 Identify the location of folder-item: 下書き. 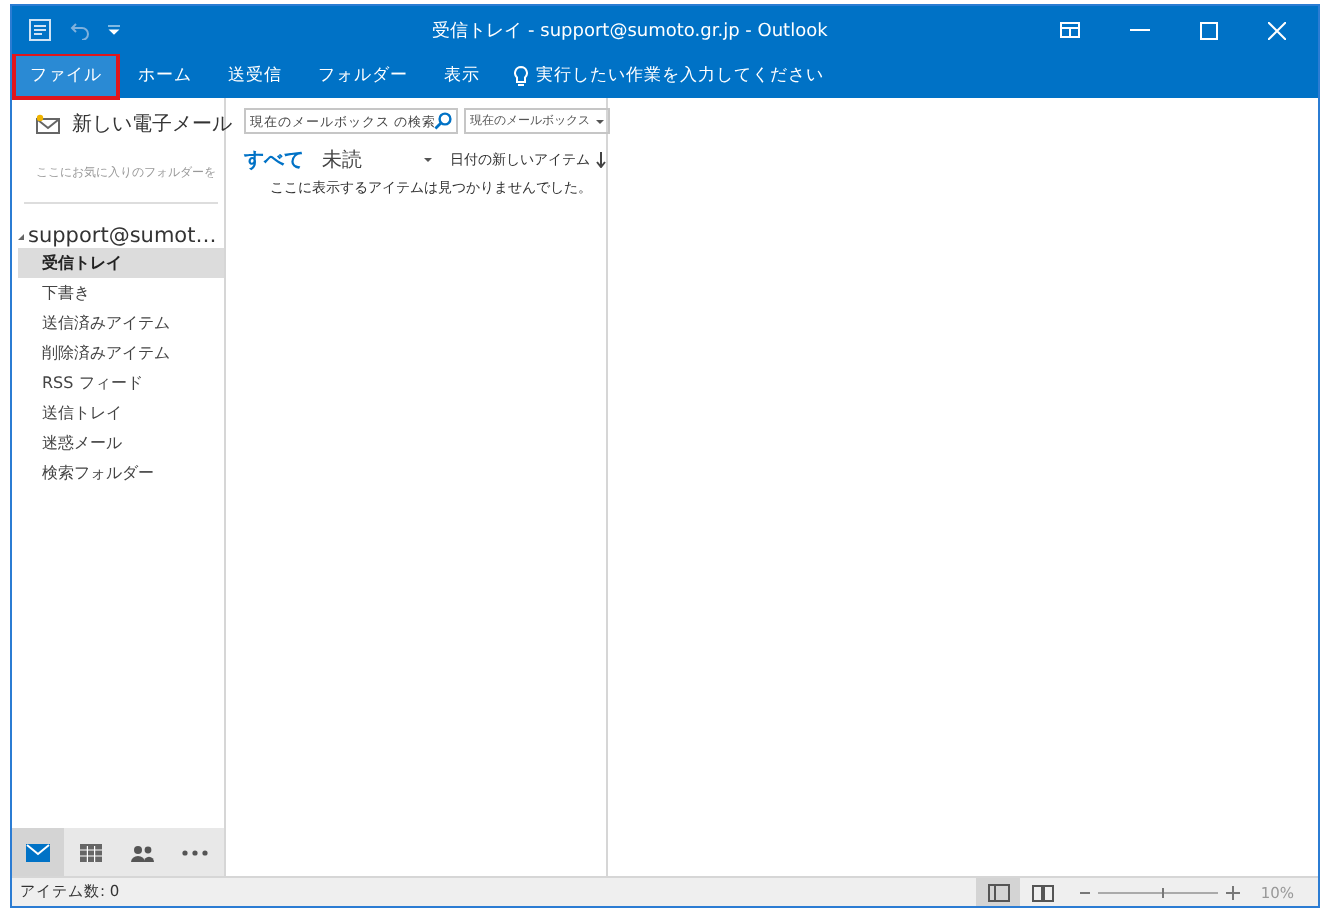
(121, 293).